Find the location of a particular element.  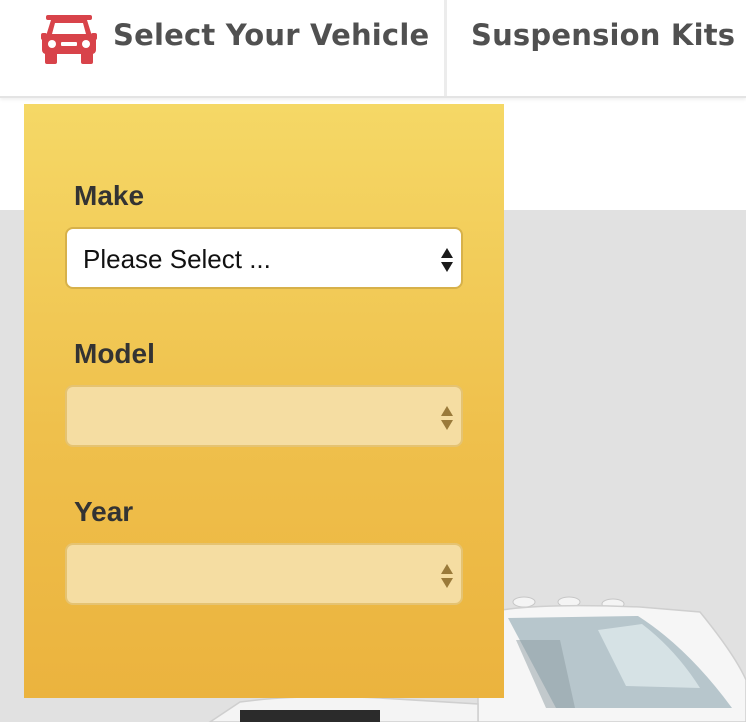

car-icon is located at coordinates (69, 39).